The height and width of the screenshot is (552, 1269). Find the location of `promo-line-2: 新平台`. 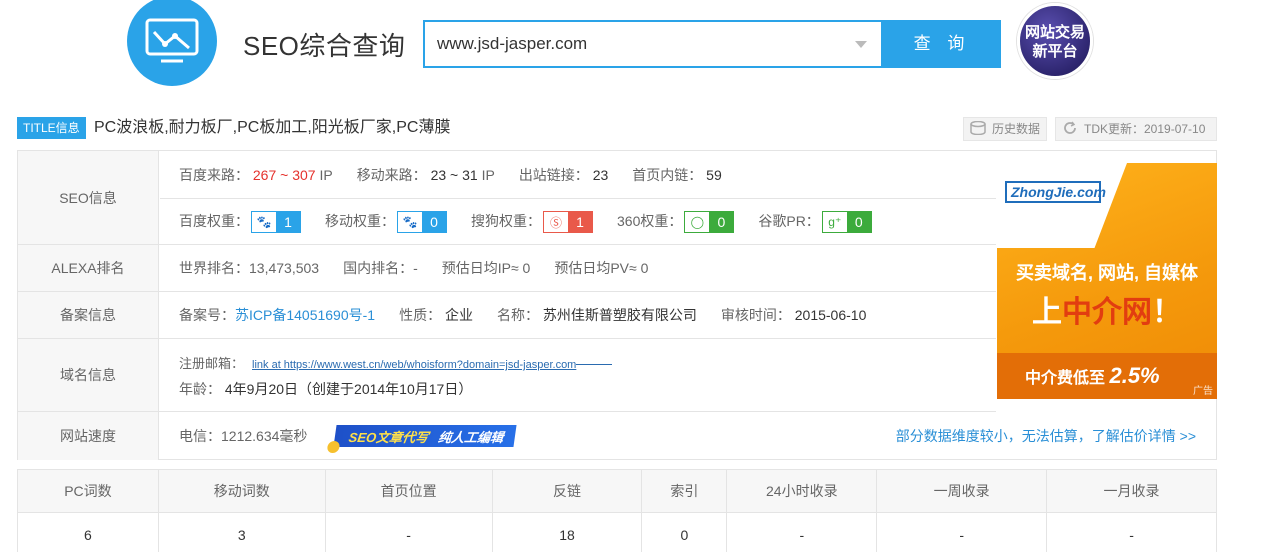

promo-line-2: 新平台 is located at coordinates (1055, 51).